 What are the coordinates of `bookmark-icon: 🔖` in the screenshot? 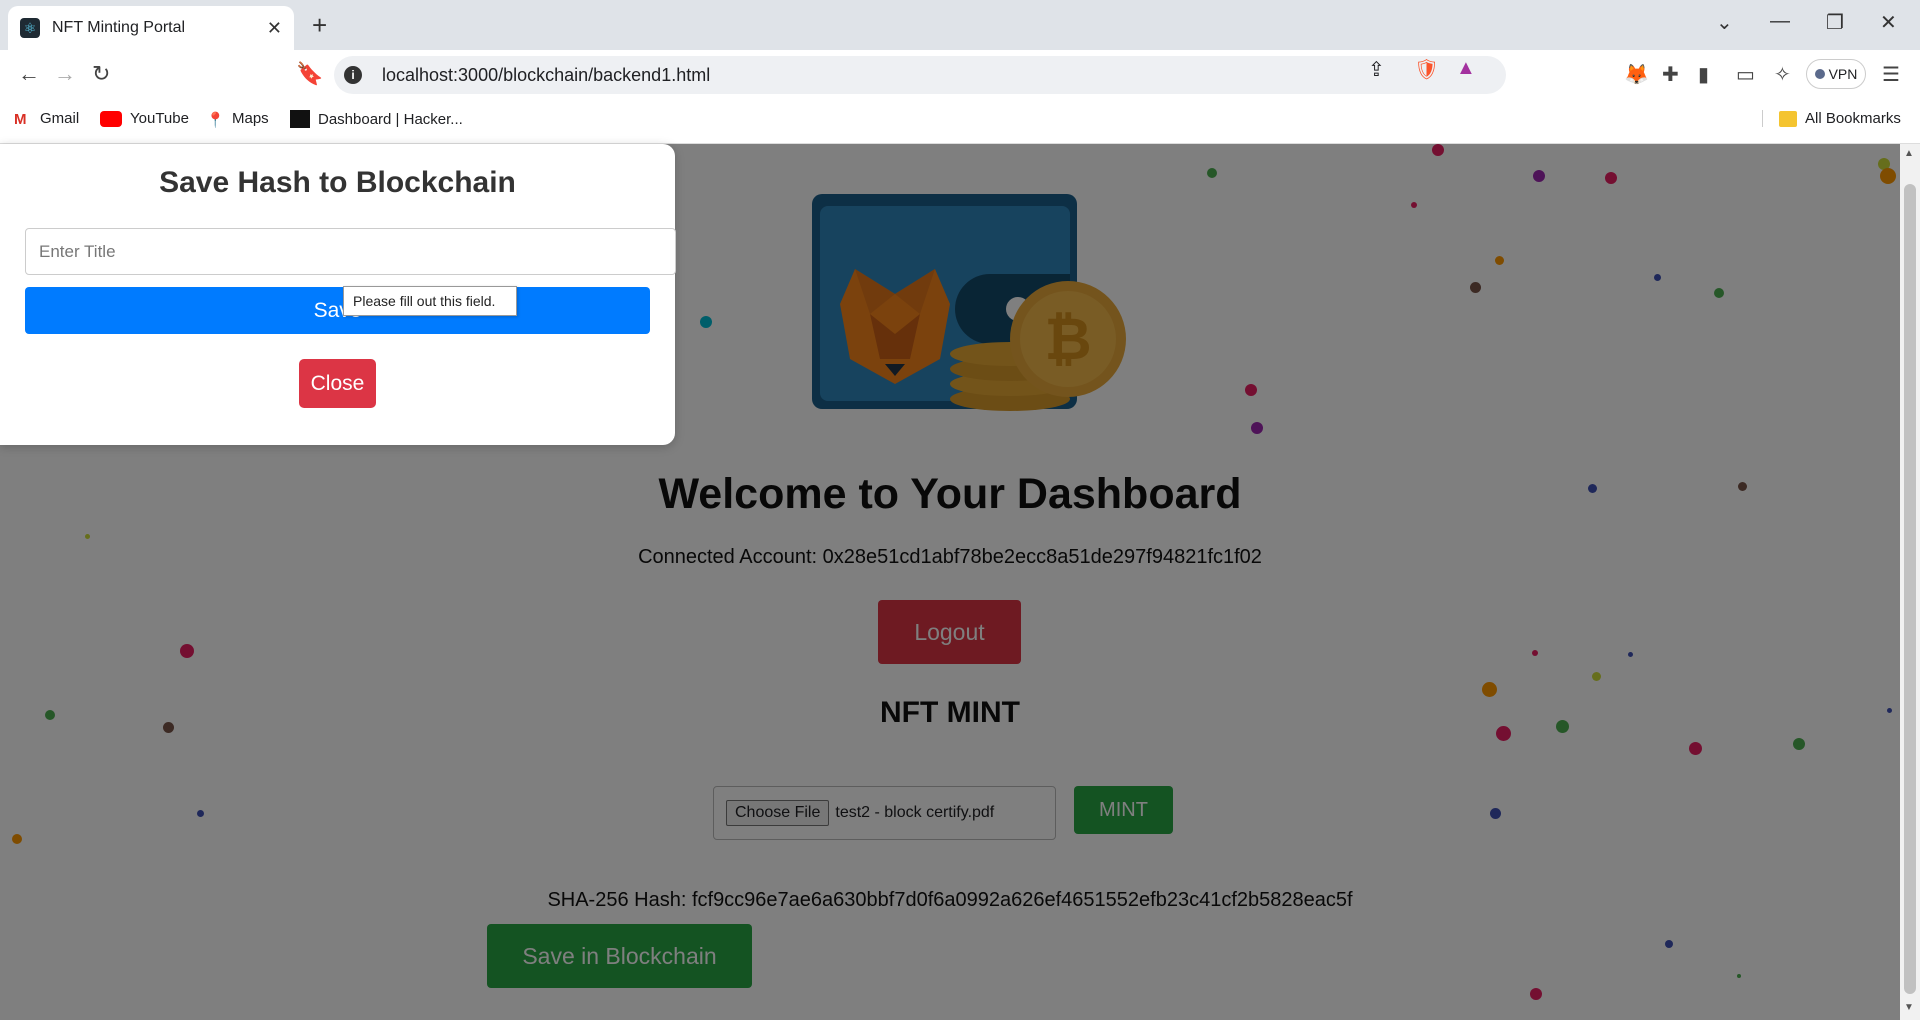 It's located at (309, 74).